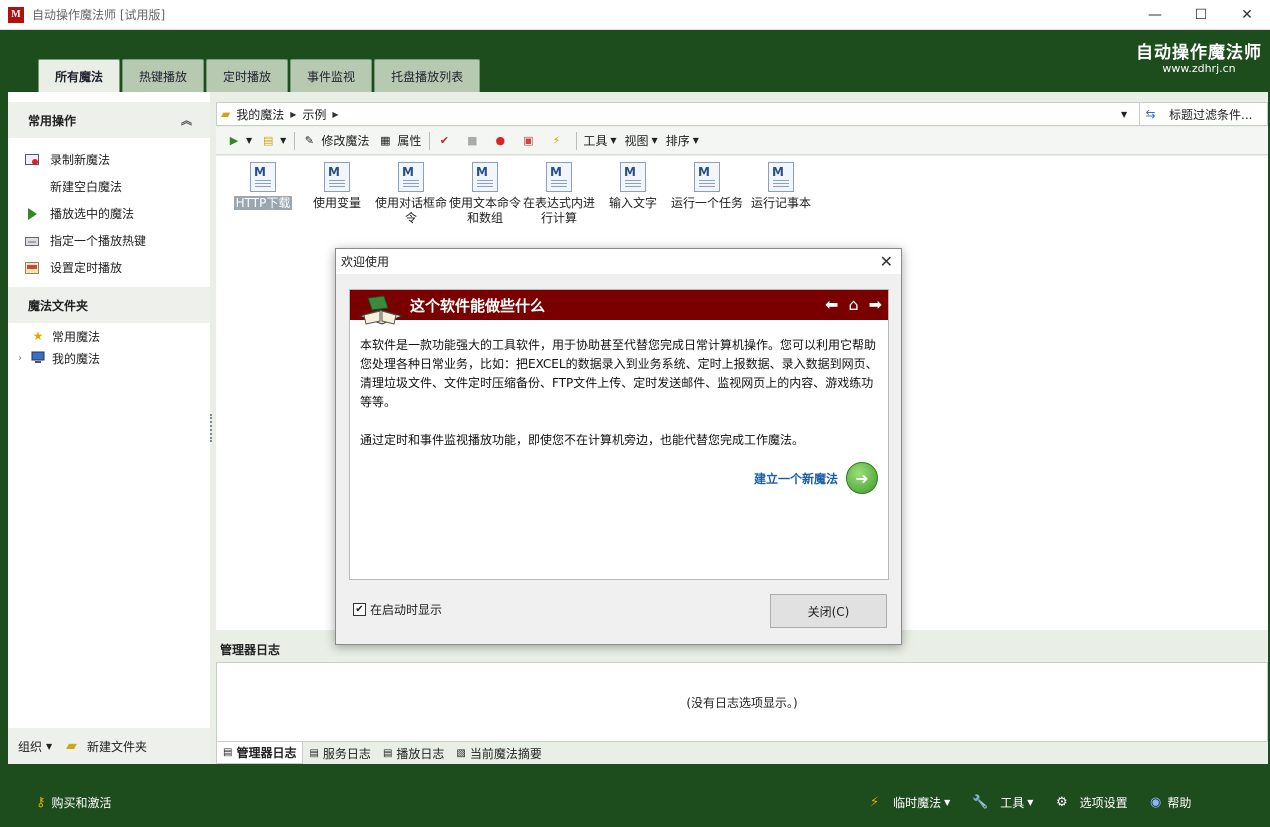 The image size is (1270, 827). Describe the element at coordinates (413, 753) in the screenshot. I see `tab-play-log: ▤ 播放日志` at that location.